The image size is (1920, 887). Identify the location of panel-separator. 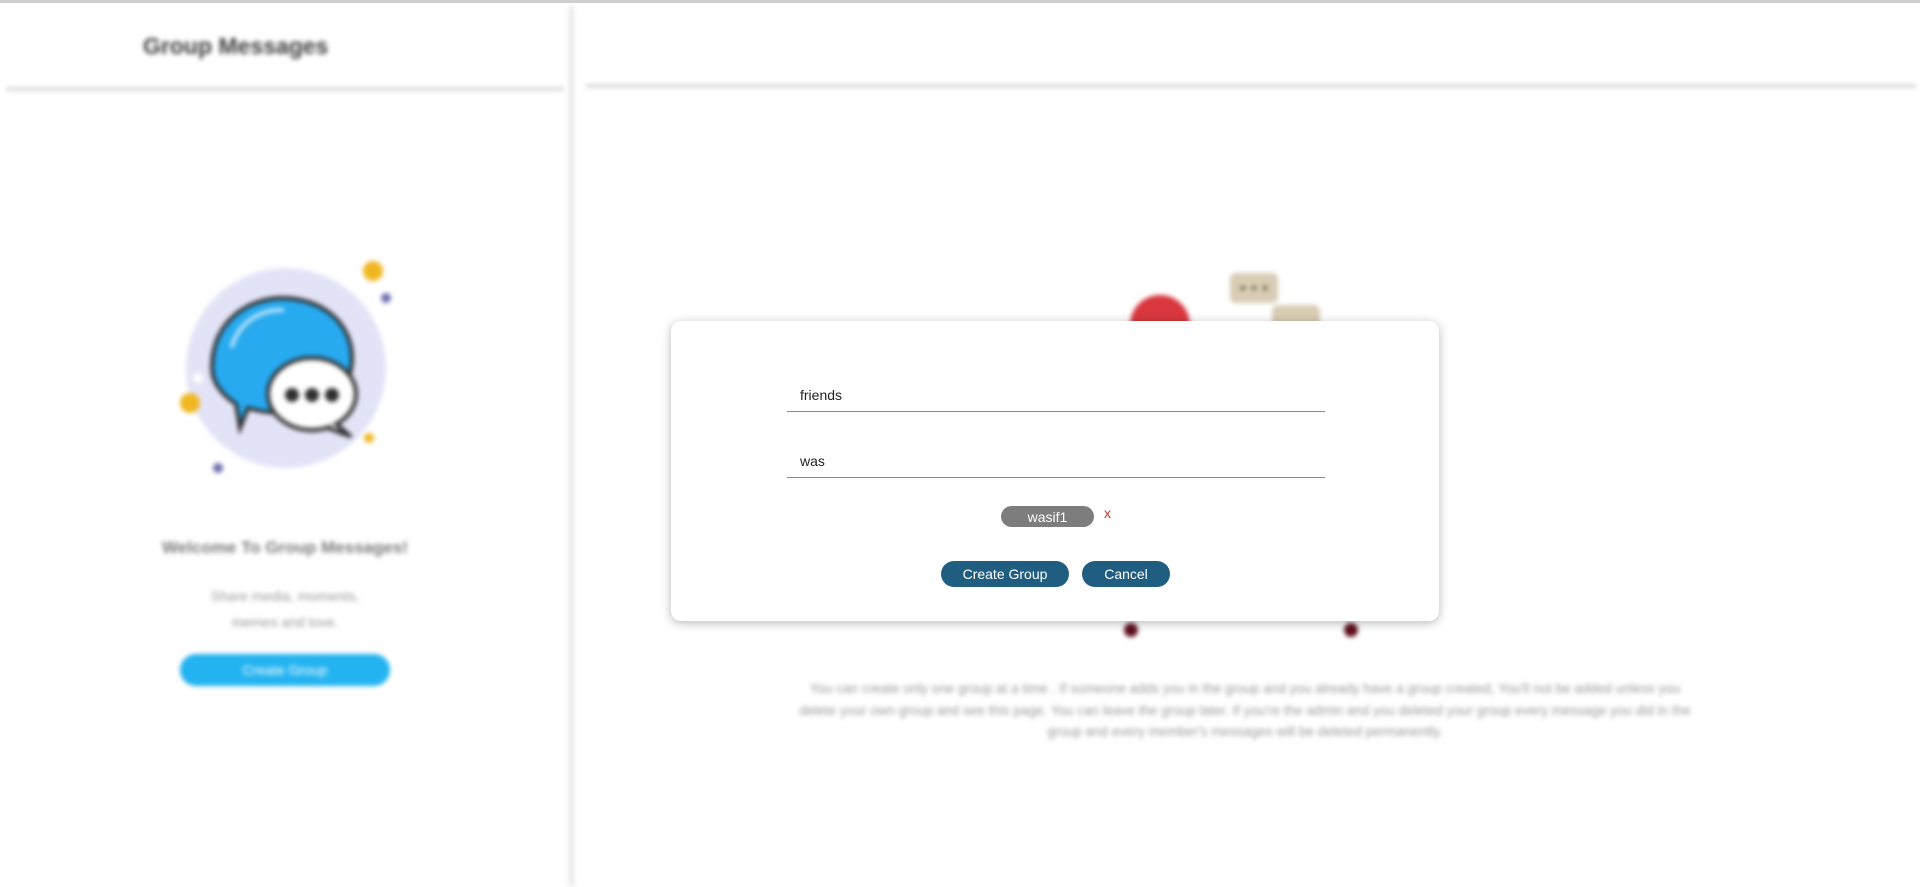
(571, 446).